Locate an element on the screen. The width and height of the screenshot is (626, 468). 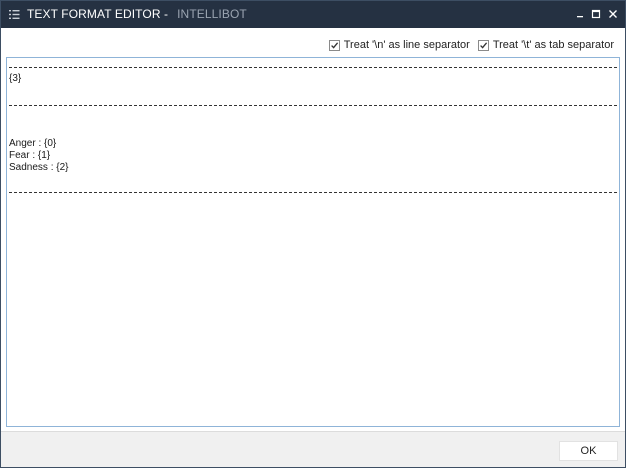
newline-separator-checkbox is located at coordinates (334, 45).